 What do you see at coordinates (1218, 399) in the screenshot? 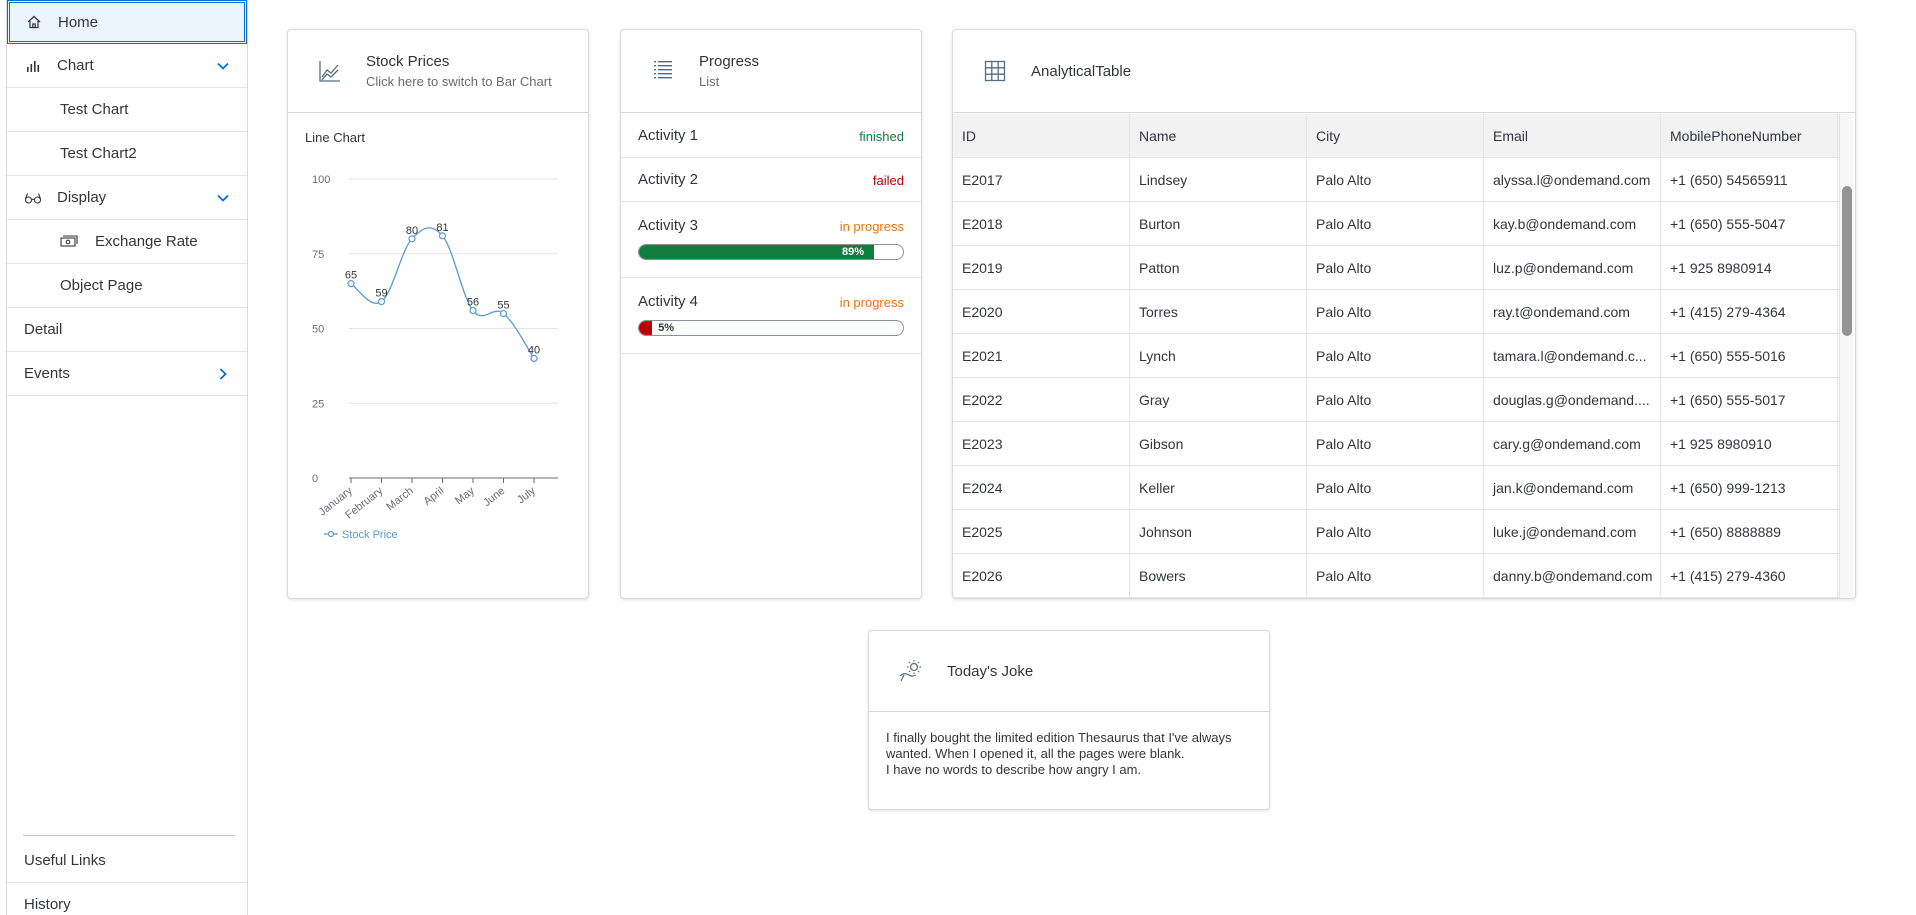
I see `cell-name: Gray` at bounding box center [1218, 399].